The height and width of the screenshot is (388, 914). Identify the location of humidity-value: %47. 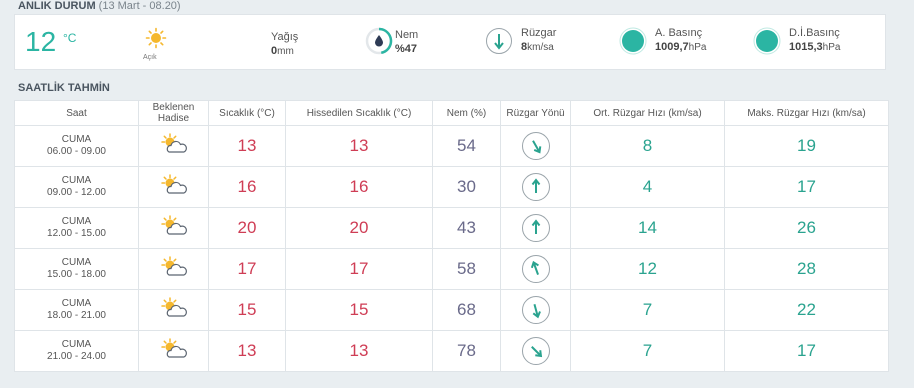
(406, 49).